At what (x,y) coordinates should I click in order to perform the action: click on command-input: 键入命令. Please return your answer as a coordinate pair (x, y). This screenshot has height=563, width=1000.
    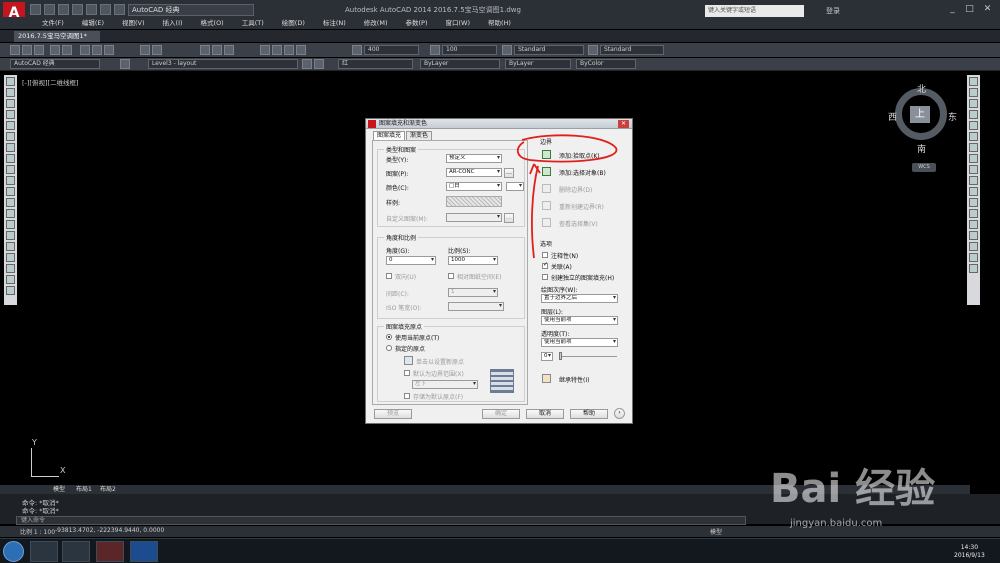
    Looking at the image, I should click on (381, 520).